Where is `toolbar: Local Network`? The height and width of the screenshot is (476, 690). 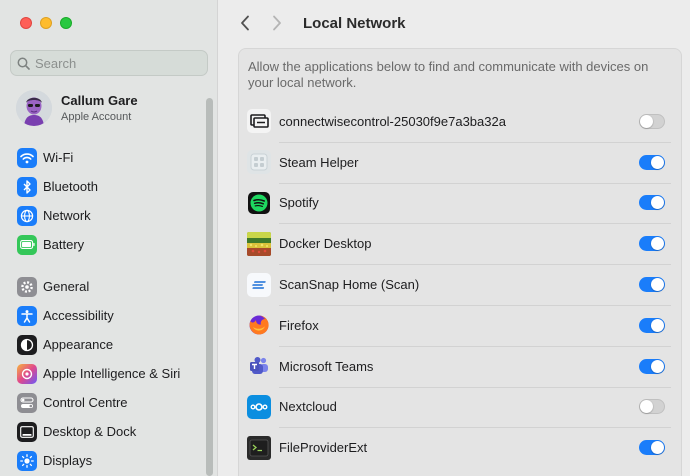
toolbar: Local Network is located at coordinates (454, 23).